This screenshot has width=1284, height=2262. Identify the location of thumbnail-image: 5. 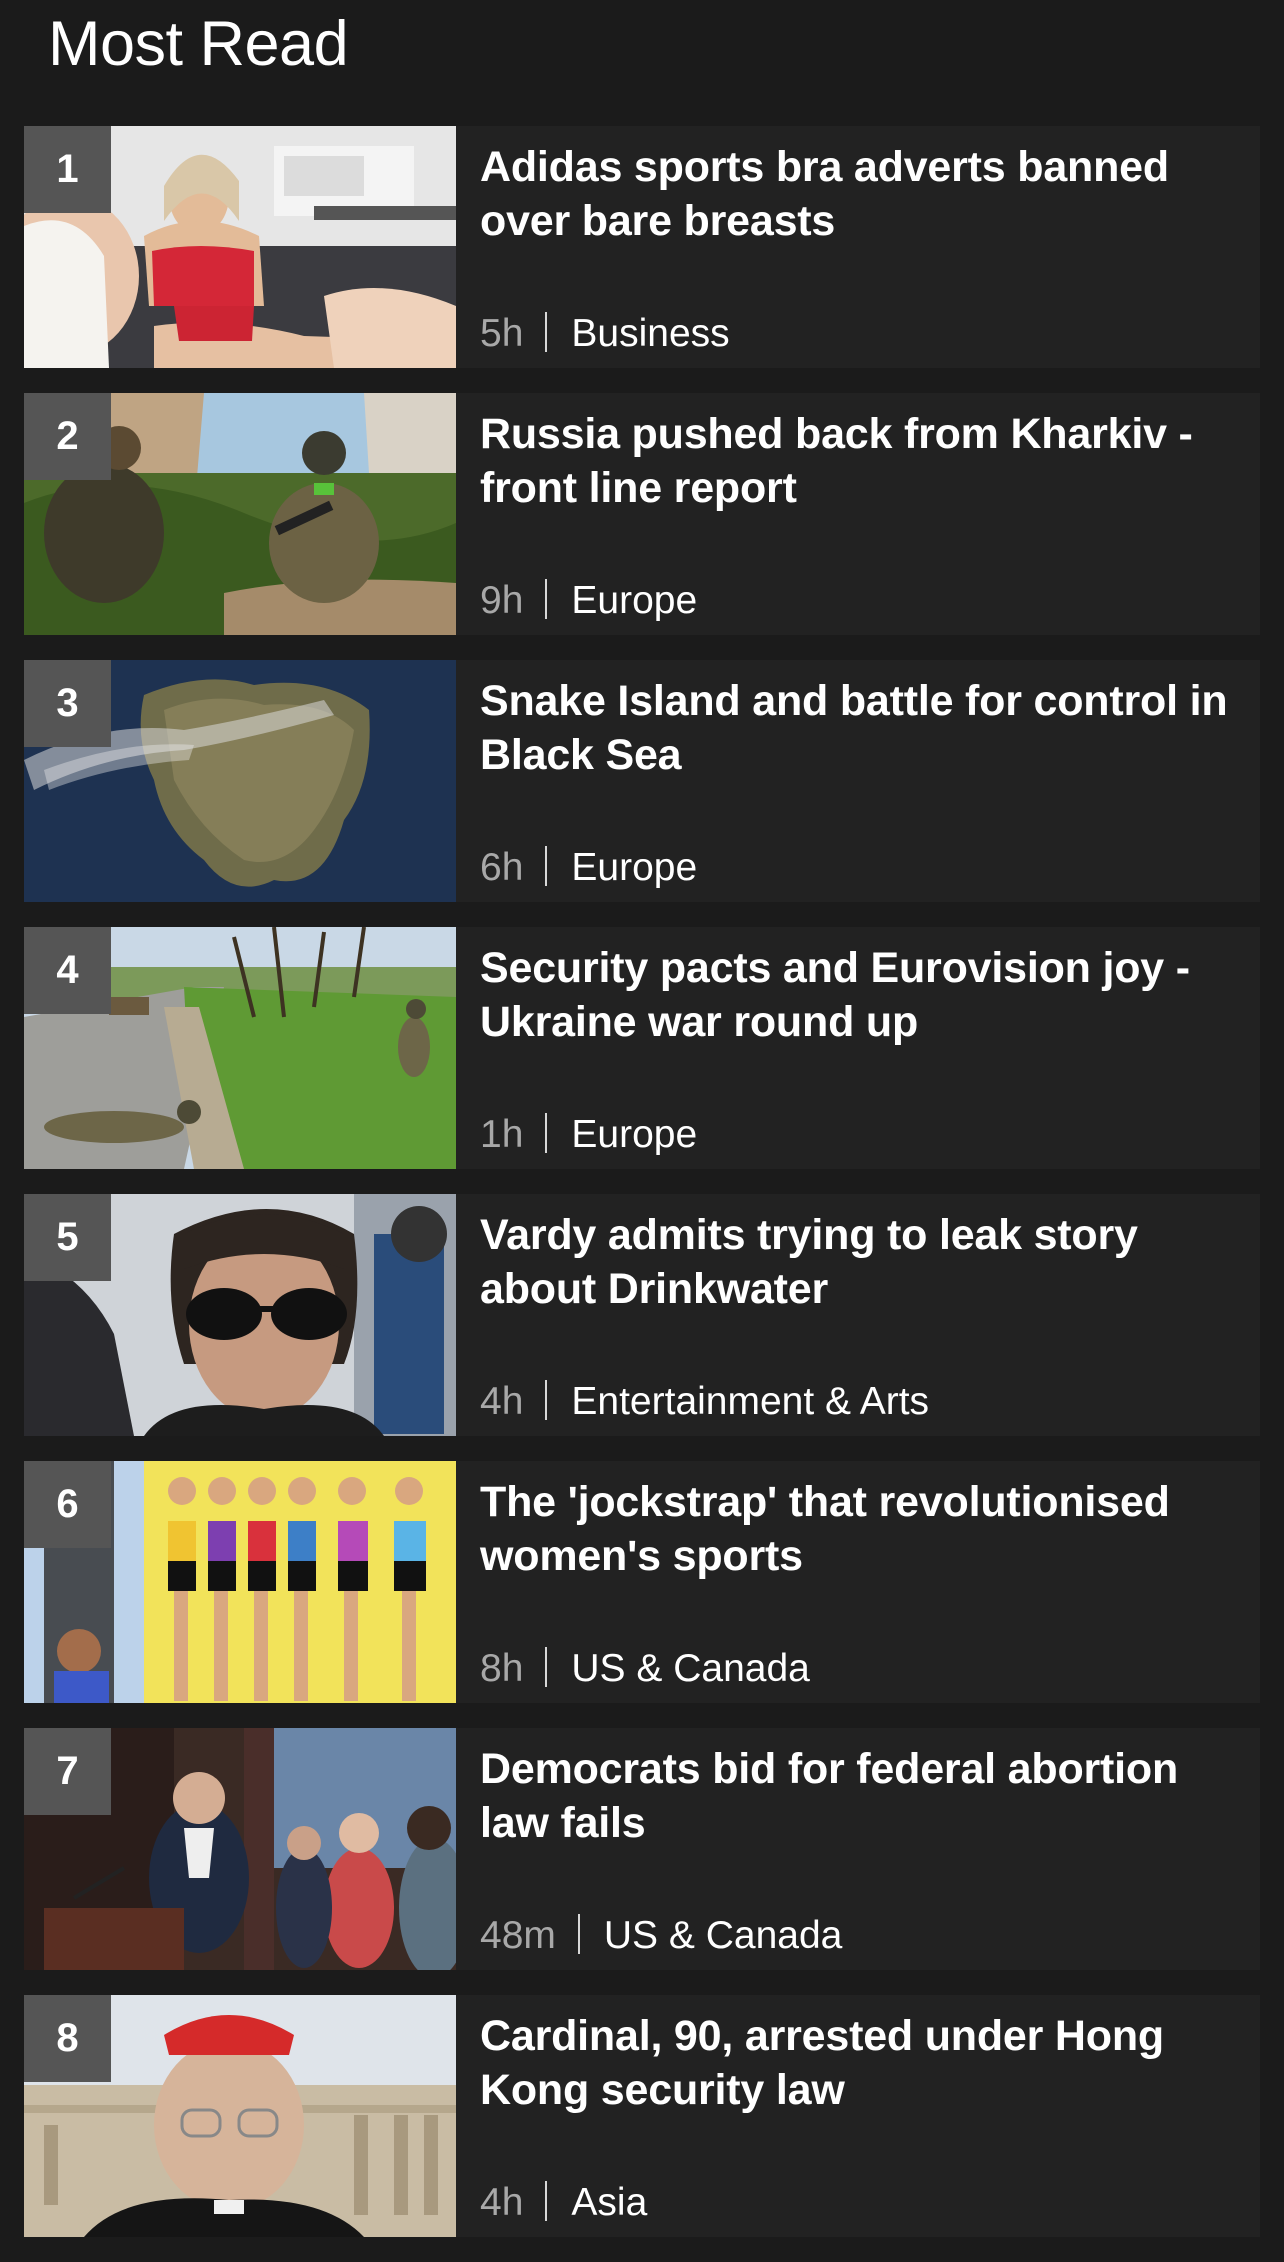
(240, 1315).